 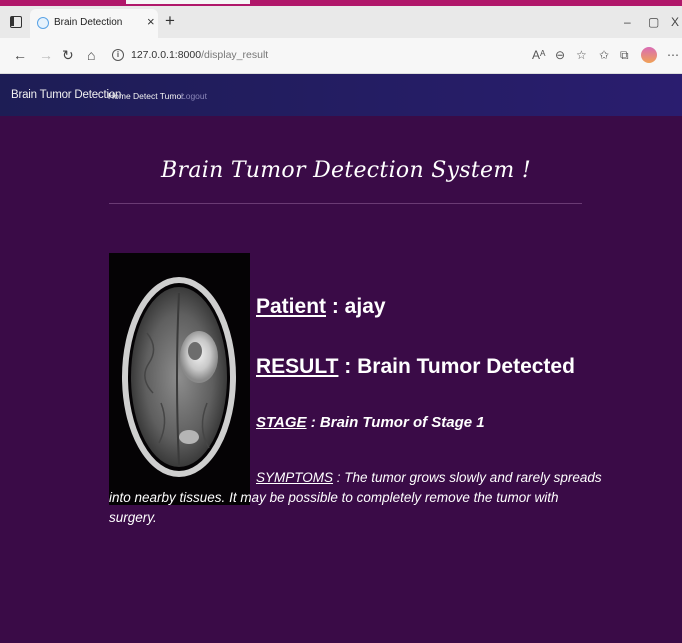 I want to click on tab-title: Brain Detection, so click(x=88, y=22).